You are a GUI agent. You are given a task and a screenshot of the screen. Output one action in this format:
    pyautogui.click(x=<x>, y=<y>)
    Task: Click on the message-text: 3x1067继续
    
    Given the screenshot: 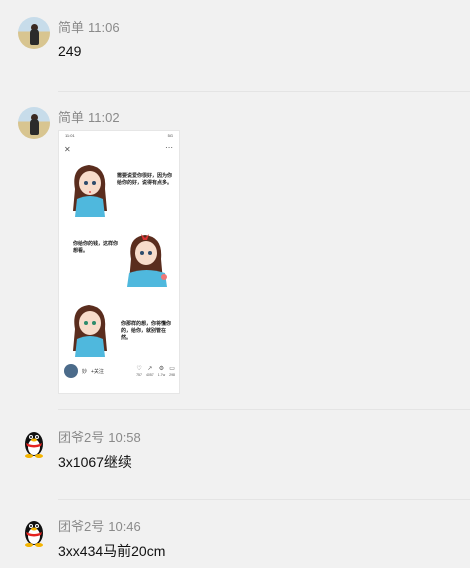 What is the action you would take?
    pyautogui.click(x=95, y=462)
    